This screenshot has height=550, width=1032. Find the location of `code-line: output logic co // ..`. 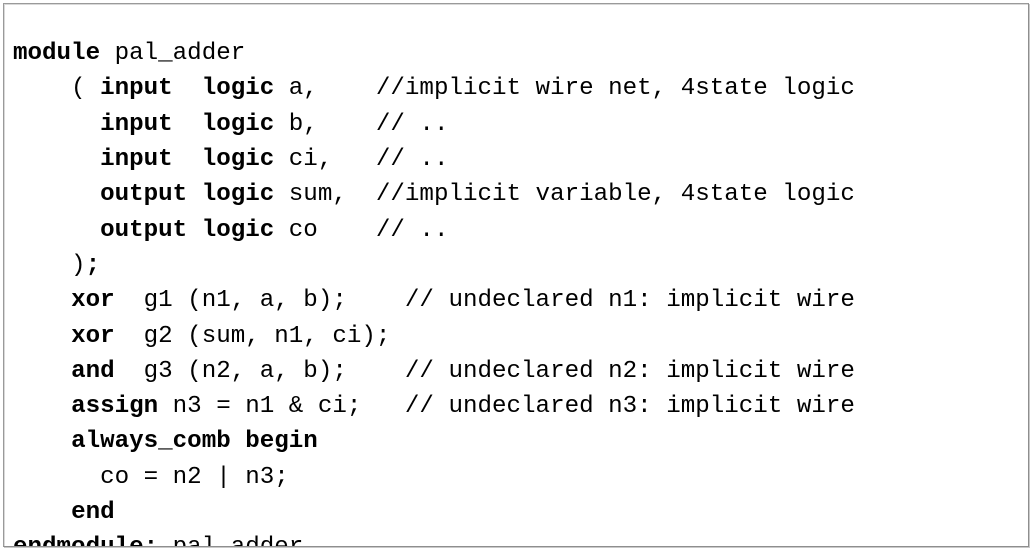

code-line: output logic co // .. is located at coordinates (520, 230).